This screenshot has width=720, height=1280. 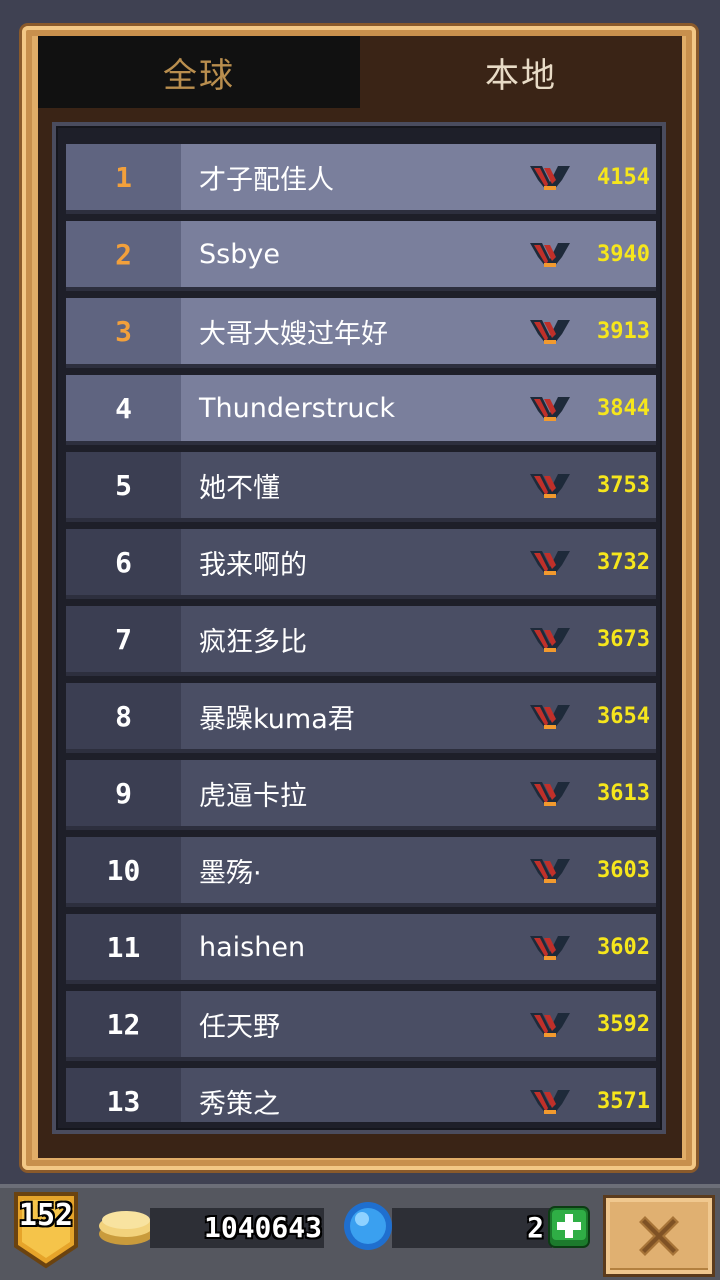 I want to click on coin-icon, so click(x=126, y=1228).